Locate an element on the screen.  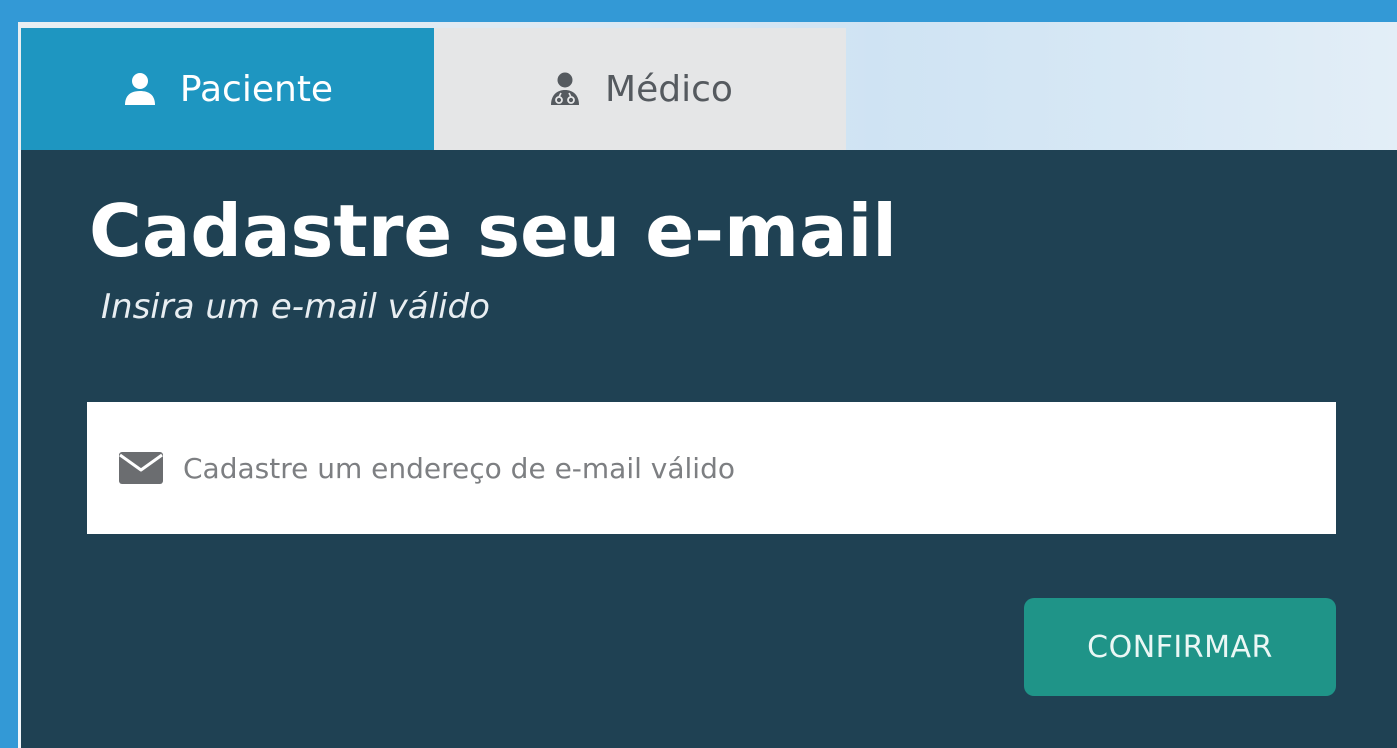
confirm-button: CONFIRMAR is located at coordinates (1180, 647).